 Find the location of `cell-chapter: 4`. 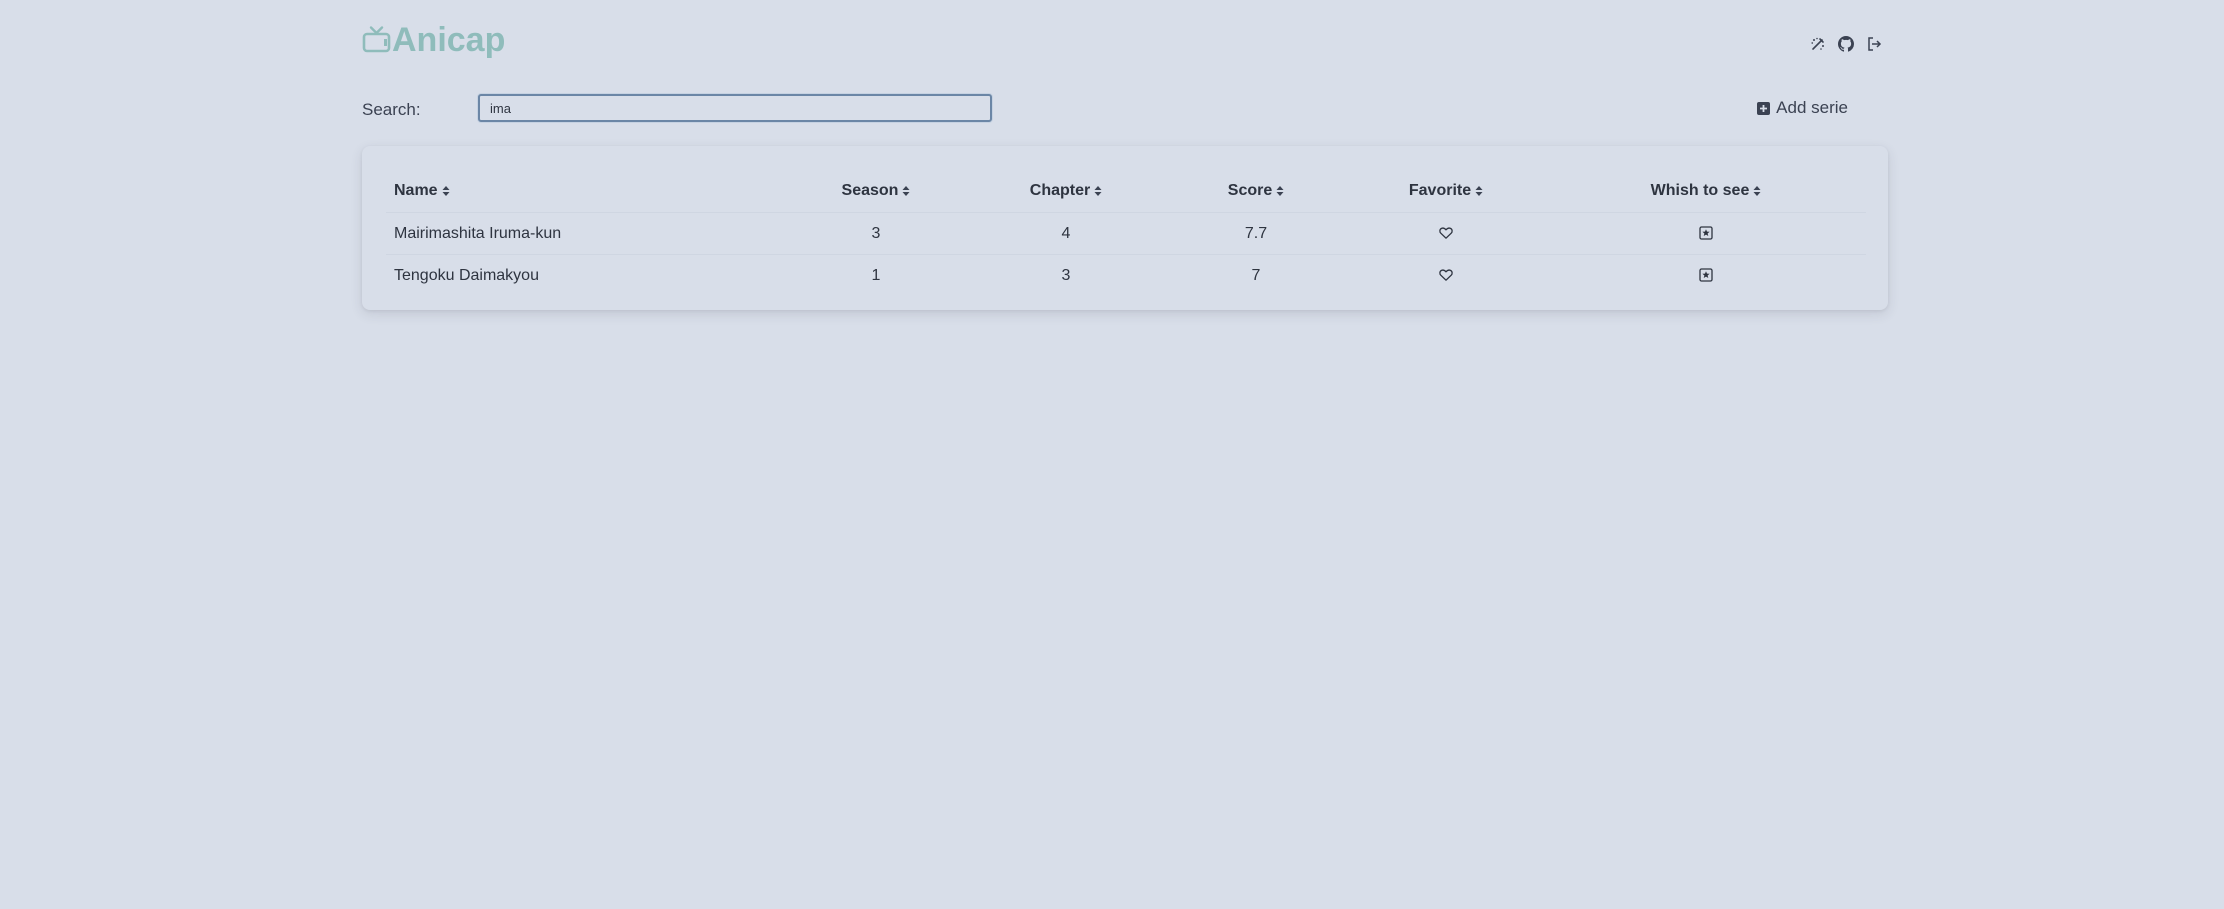

cell-chapter: 4 is located at coordinates (1066, 233).